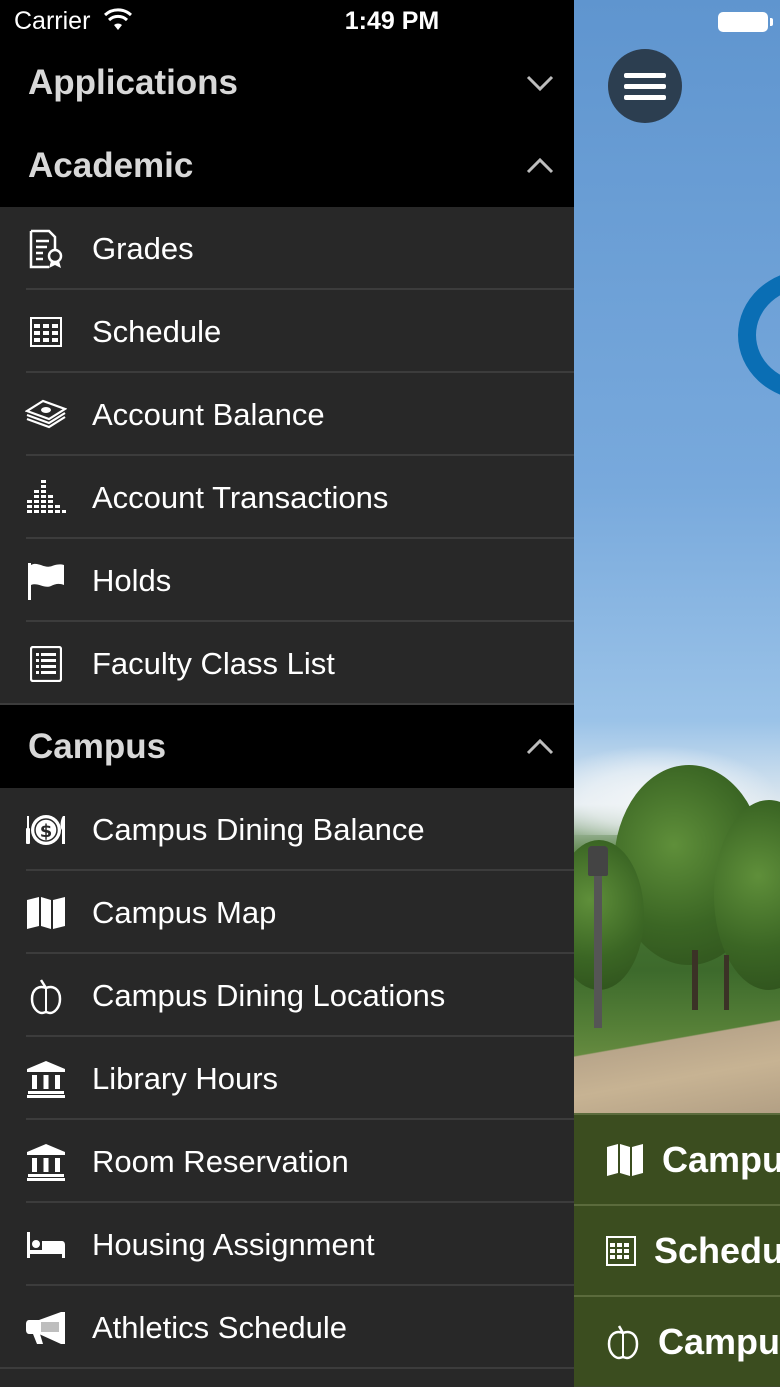  Describe the element at coordinates (184, 912) in the screenshot. I see `menu-item-label: Campus Map` at that location.